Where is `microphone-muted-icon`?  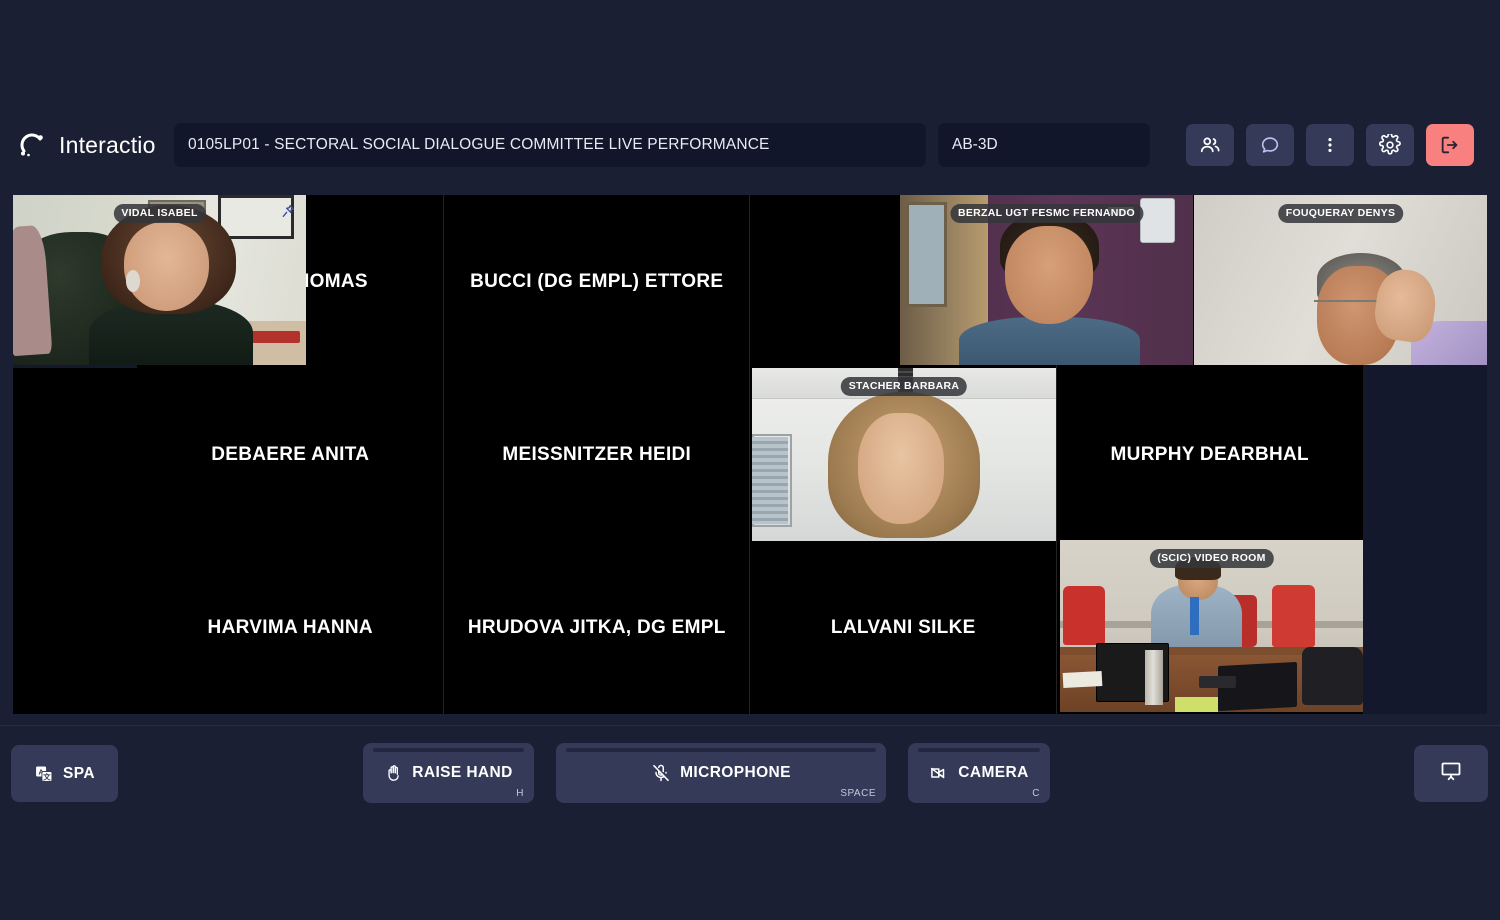 microphone-muted-icon is located at coordinates (661, 773).